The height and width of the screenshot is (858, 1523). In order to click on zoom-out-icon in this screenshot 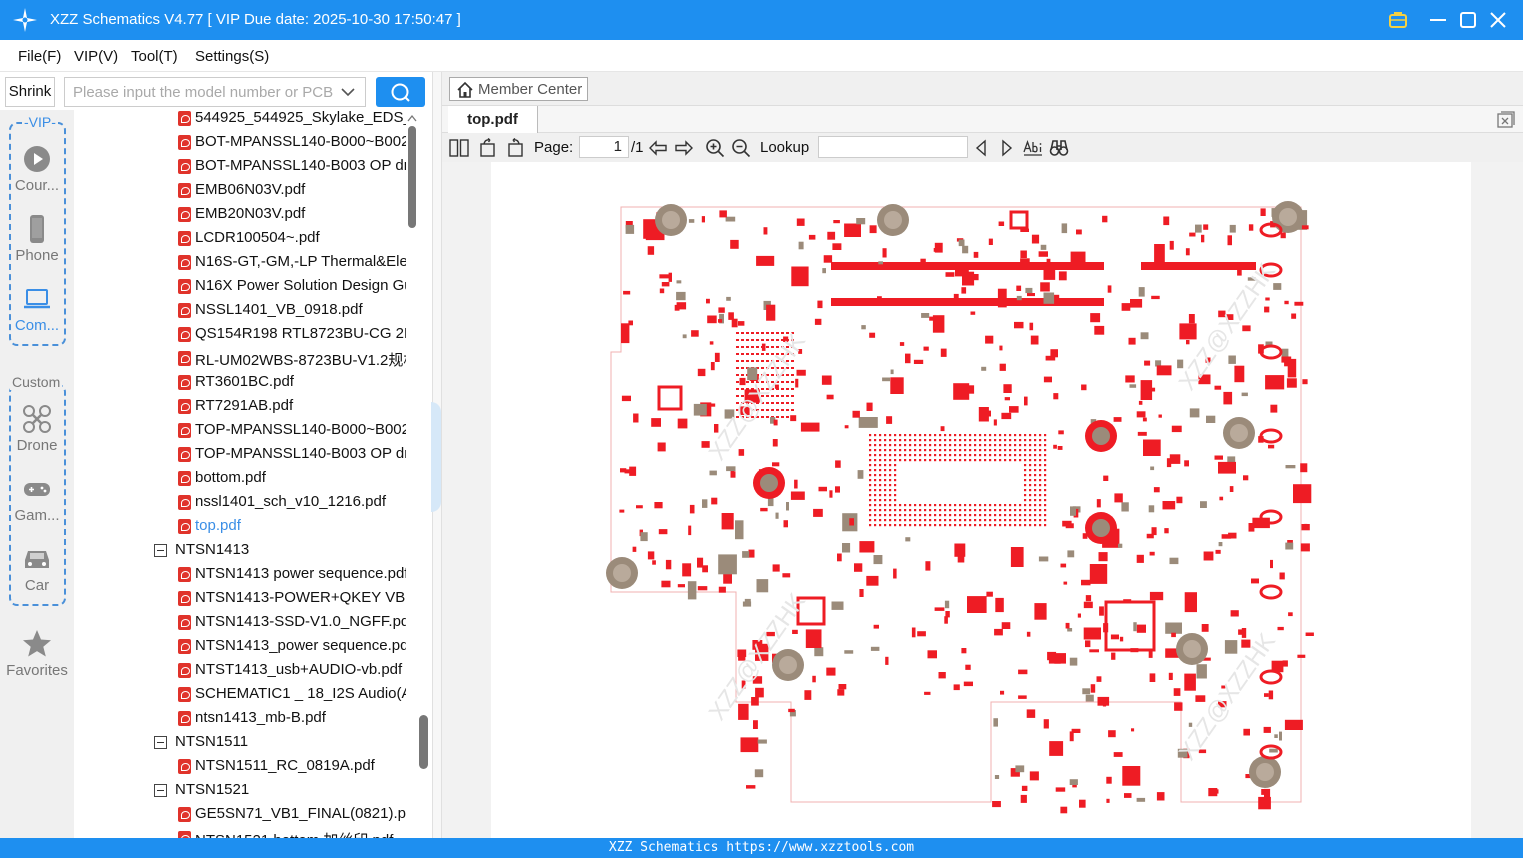, I will do `click(741, 148)`.